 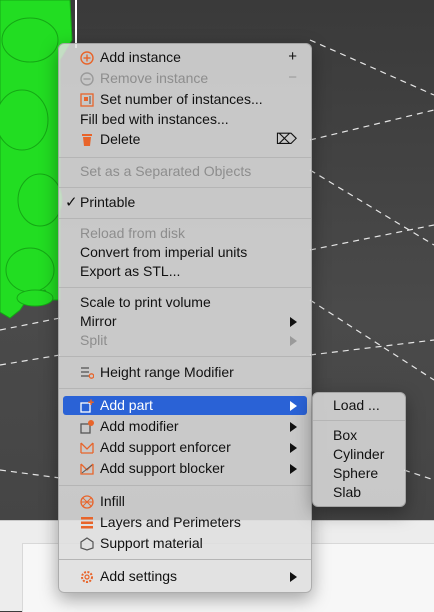 I want to click on shortcut-label: −, so click(x=292, y=77).